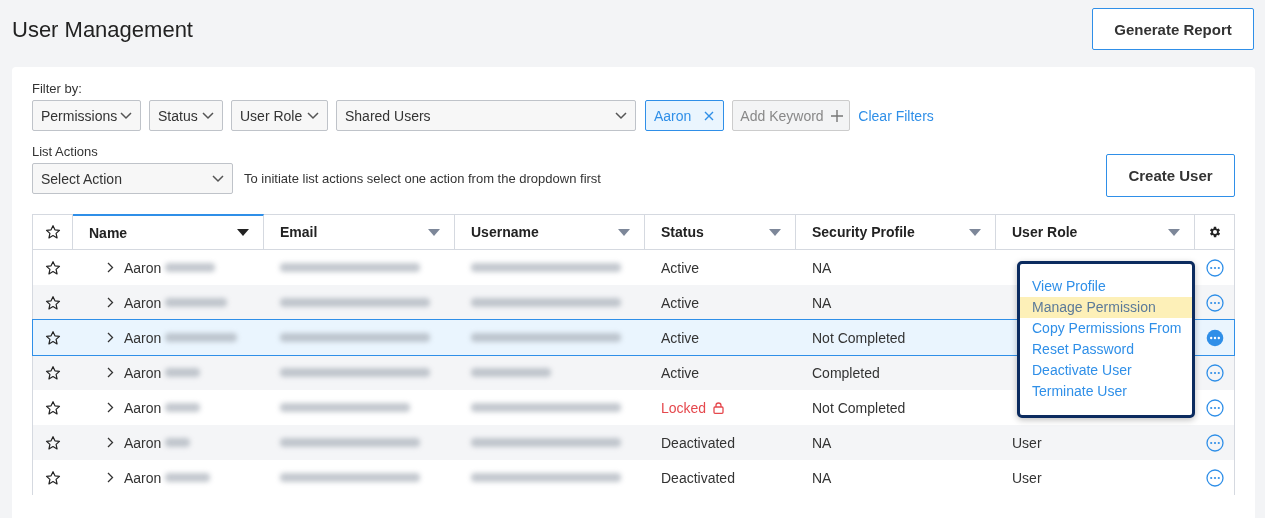 The image size is (1265, 518). What do you see at coordinates (684, 407) in the screenshot?
I see `status-text: Locked` at bounding box center [684, 407].